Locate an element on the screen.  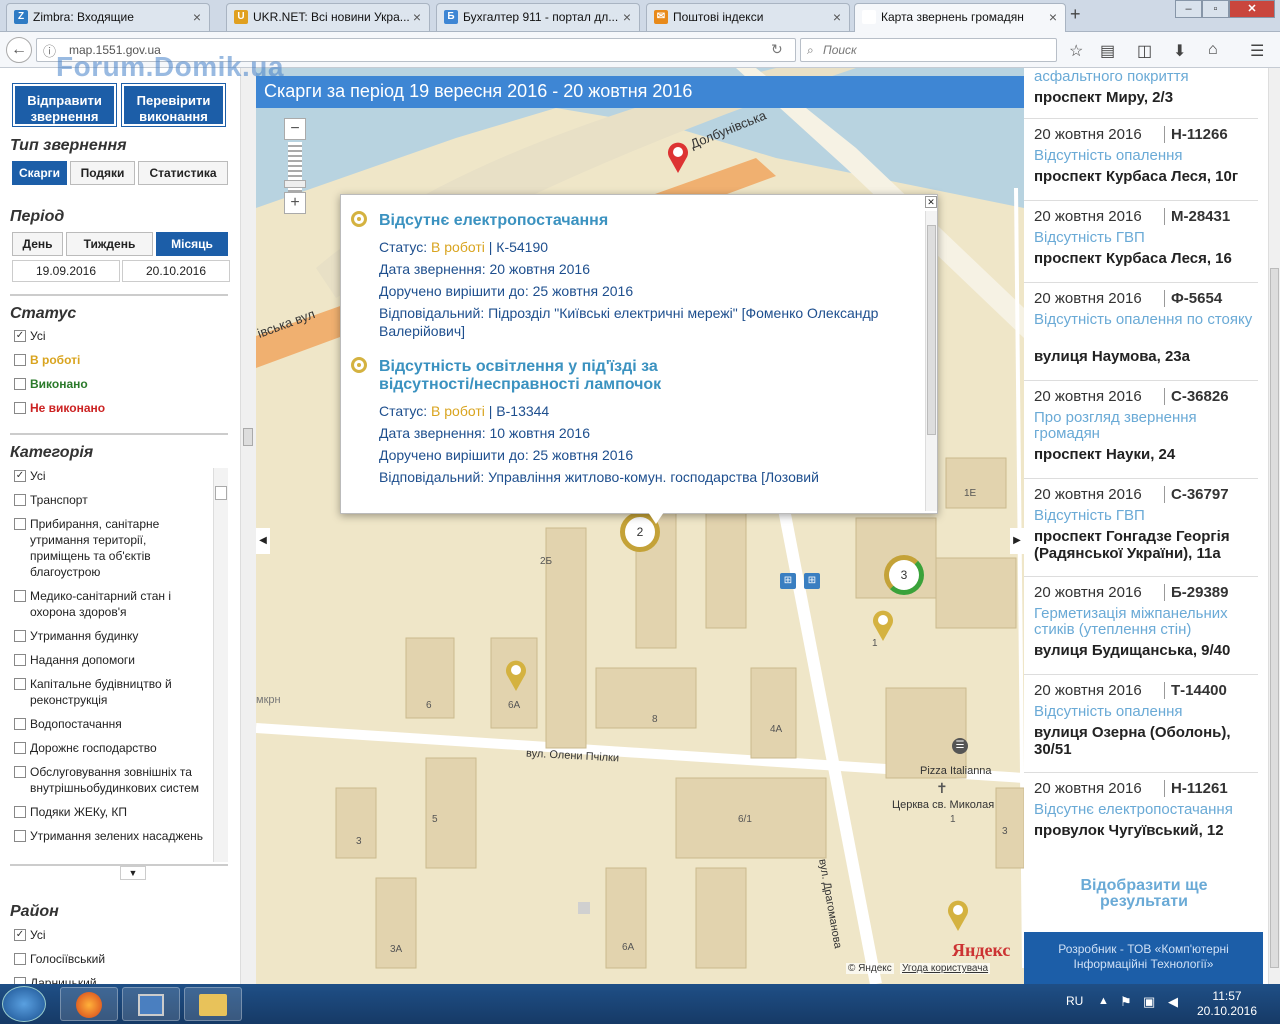
reload-icon: ↻ is located at coordinates (777, 49).